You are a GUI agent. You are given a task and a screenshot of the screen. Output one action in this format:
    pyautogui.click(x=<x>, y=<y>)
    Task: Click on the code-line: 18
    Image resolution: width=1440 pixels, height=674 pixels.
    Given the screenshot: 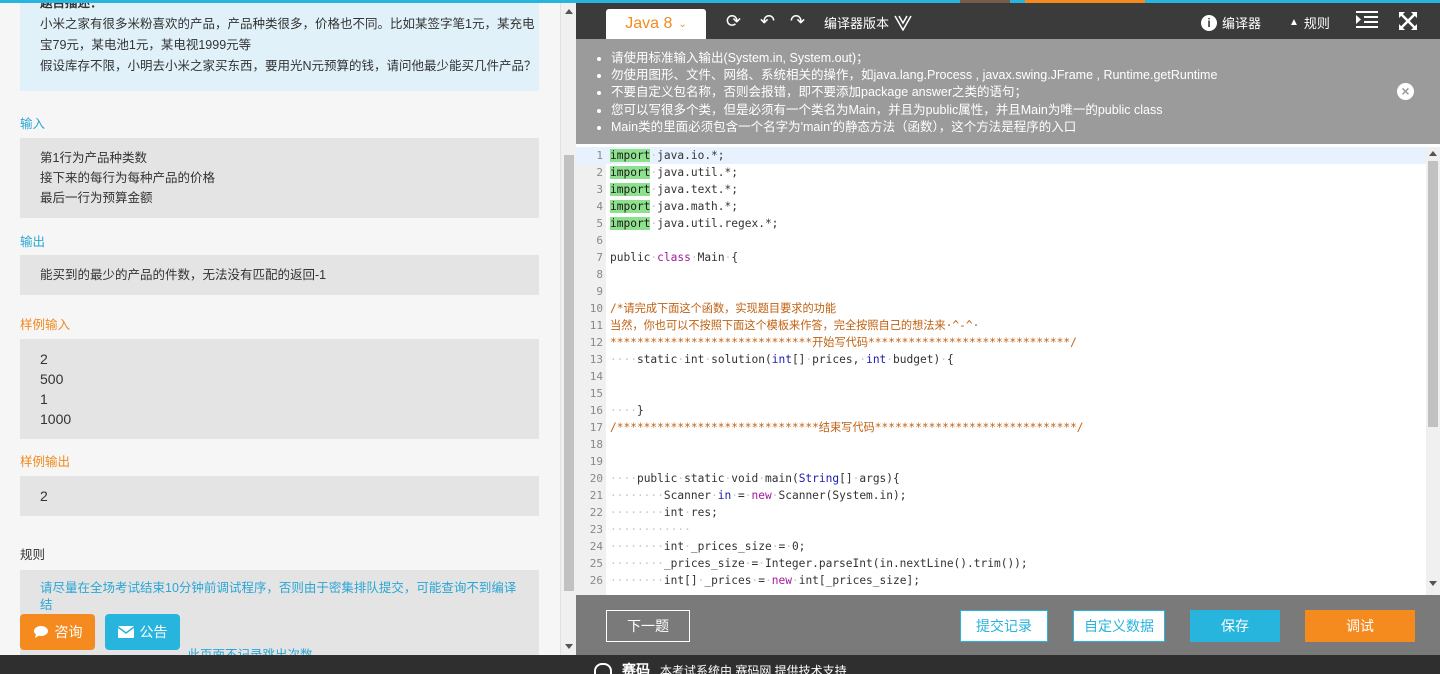 What is the action you would take?
    pyautogui.click(x=1001, y=444)
    